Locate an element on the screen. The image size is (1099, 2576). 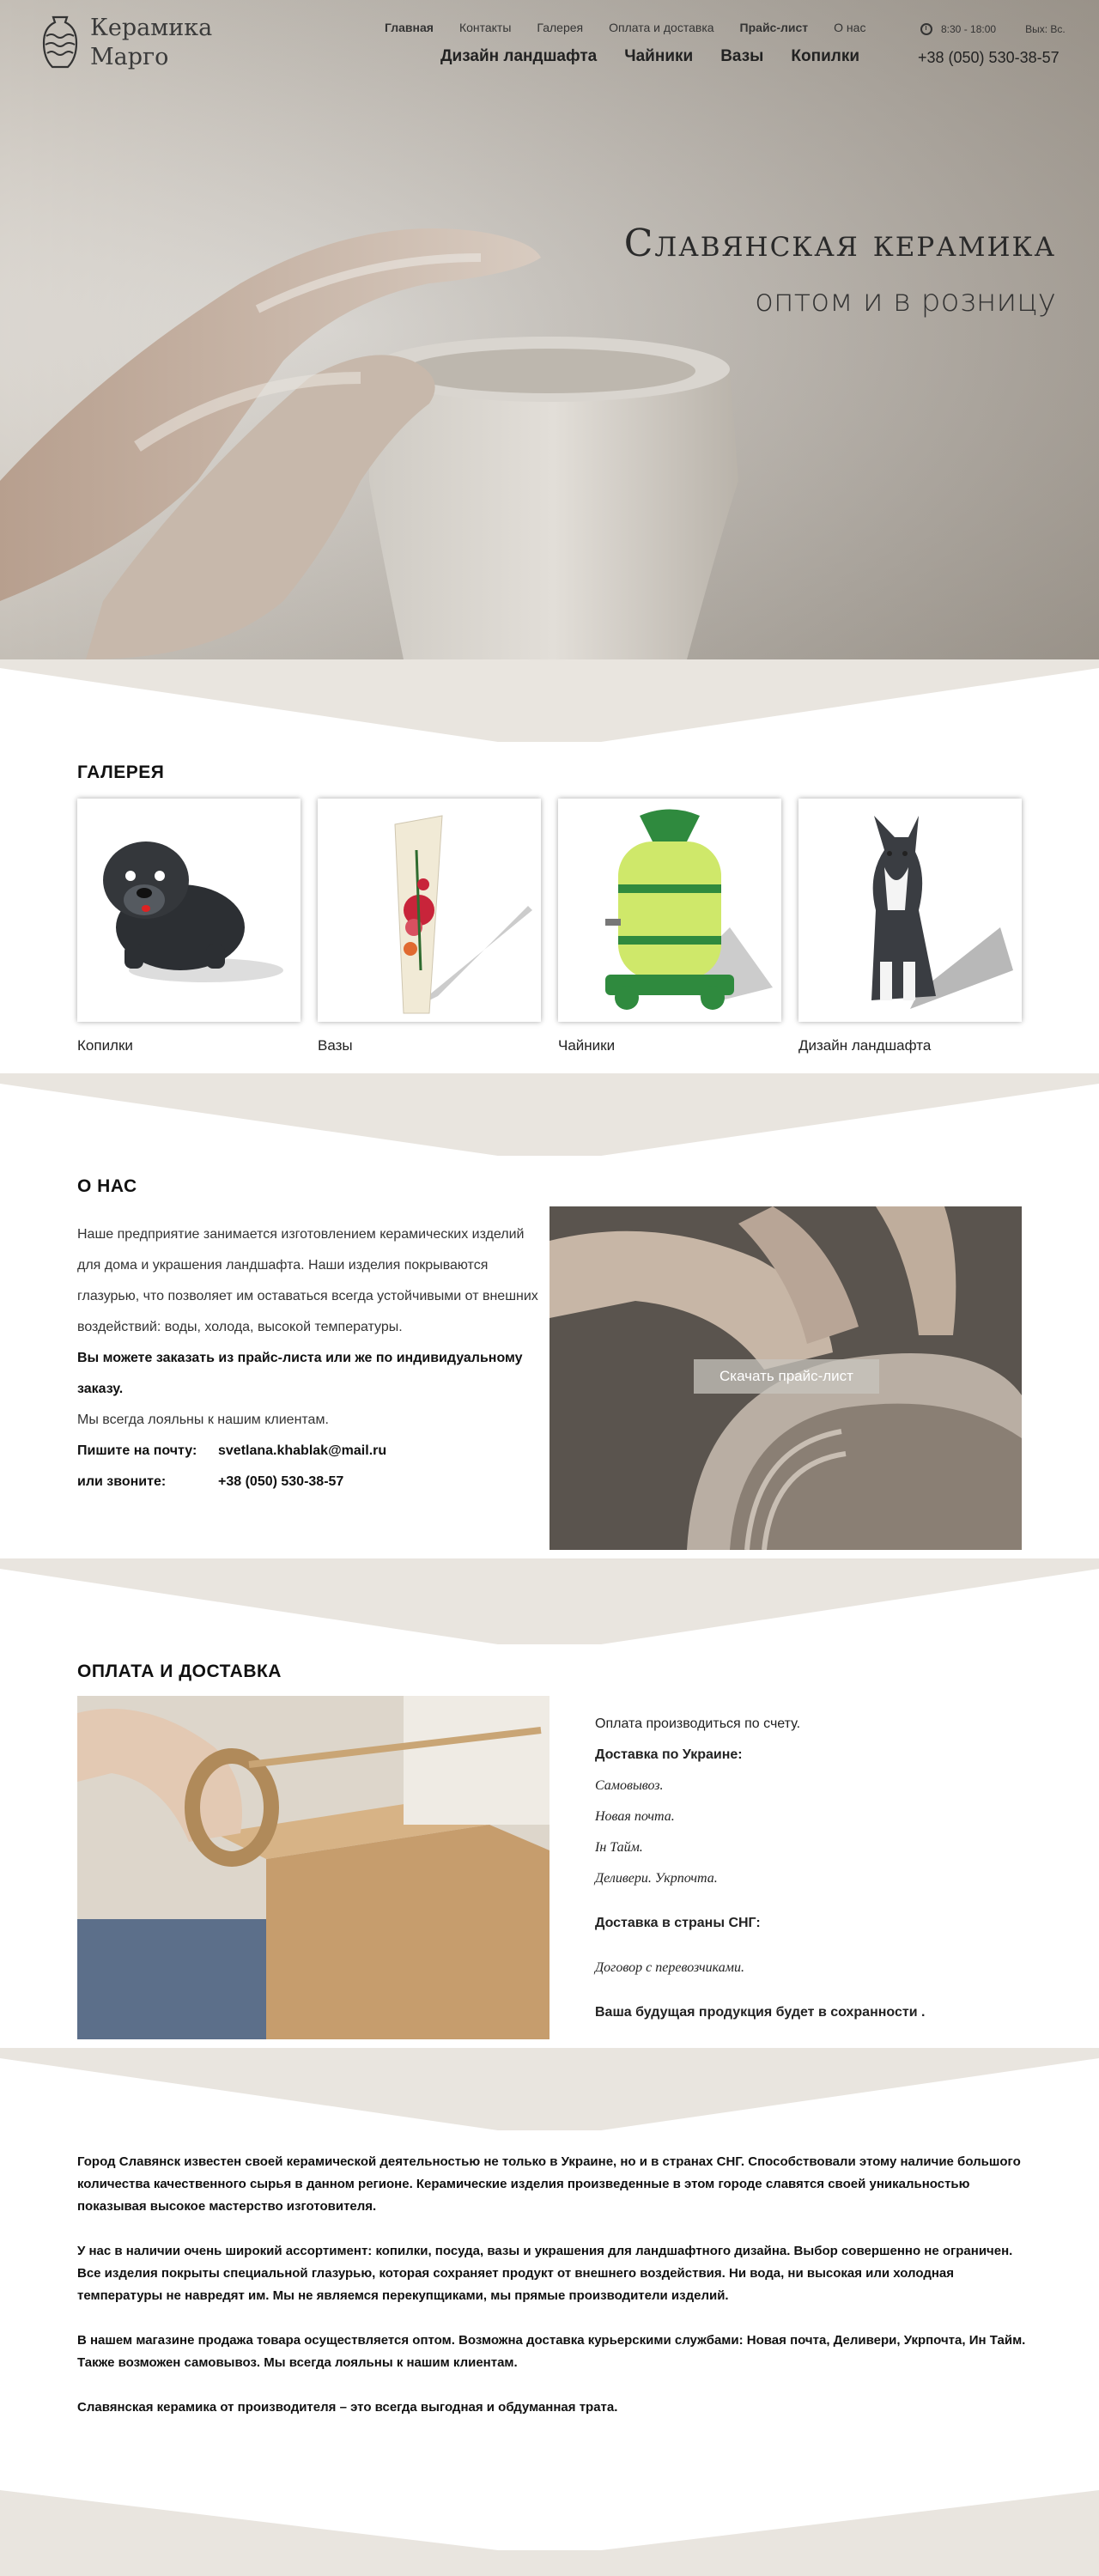
dog-piggybank-image is located at coordinates (193, 911).